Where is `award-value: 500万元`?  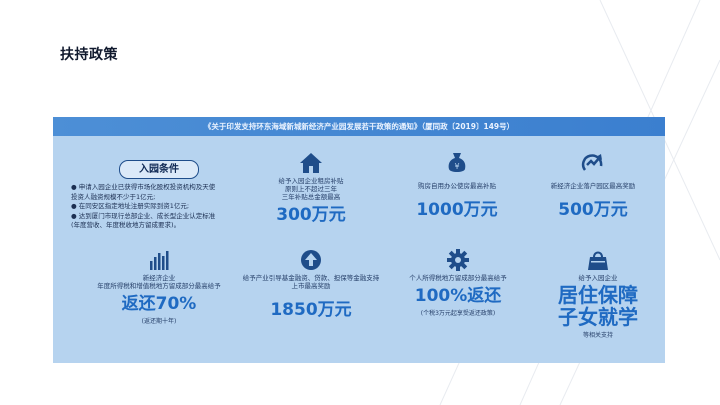
award-value: 500万元 is located at coordinates (593, 210).